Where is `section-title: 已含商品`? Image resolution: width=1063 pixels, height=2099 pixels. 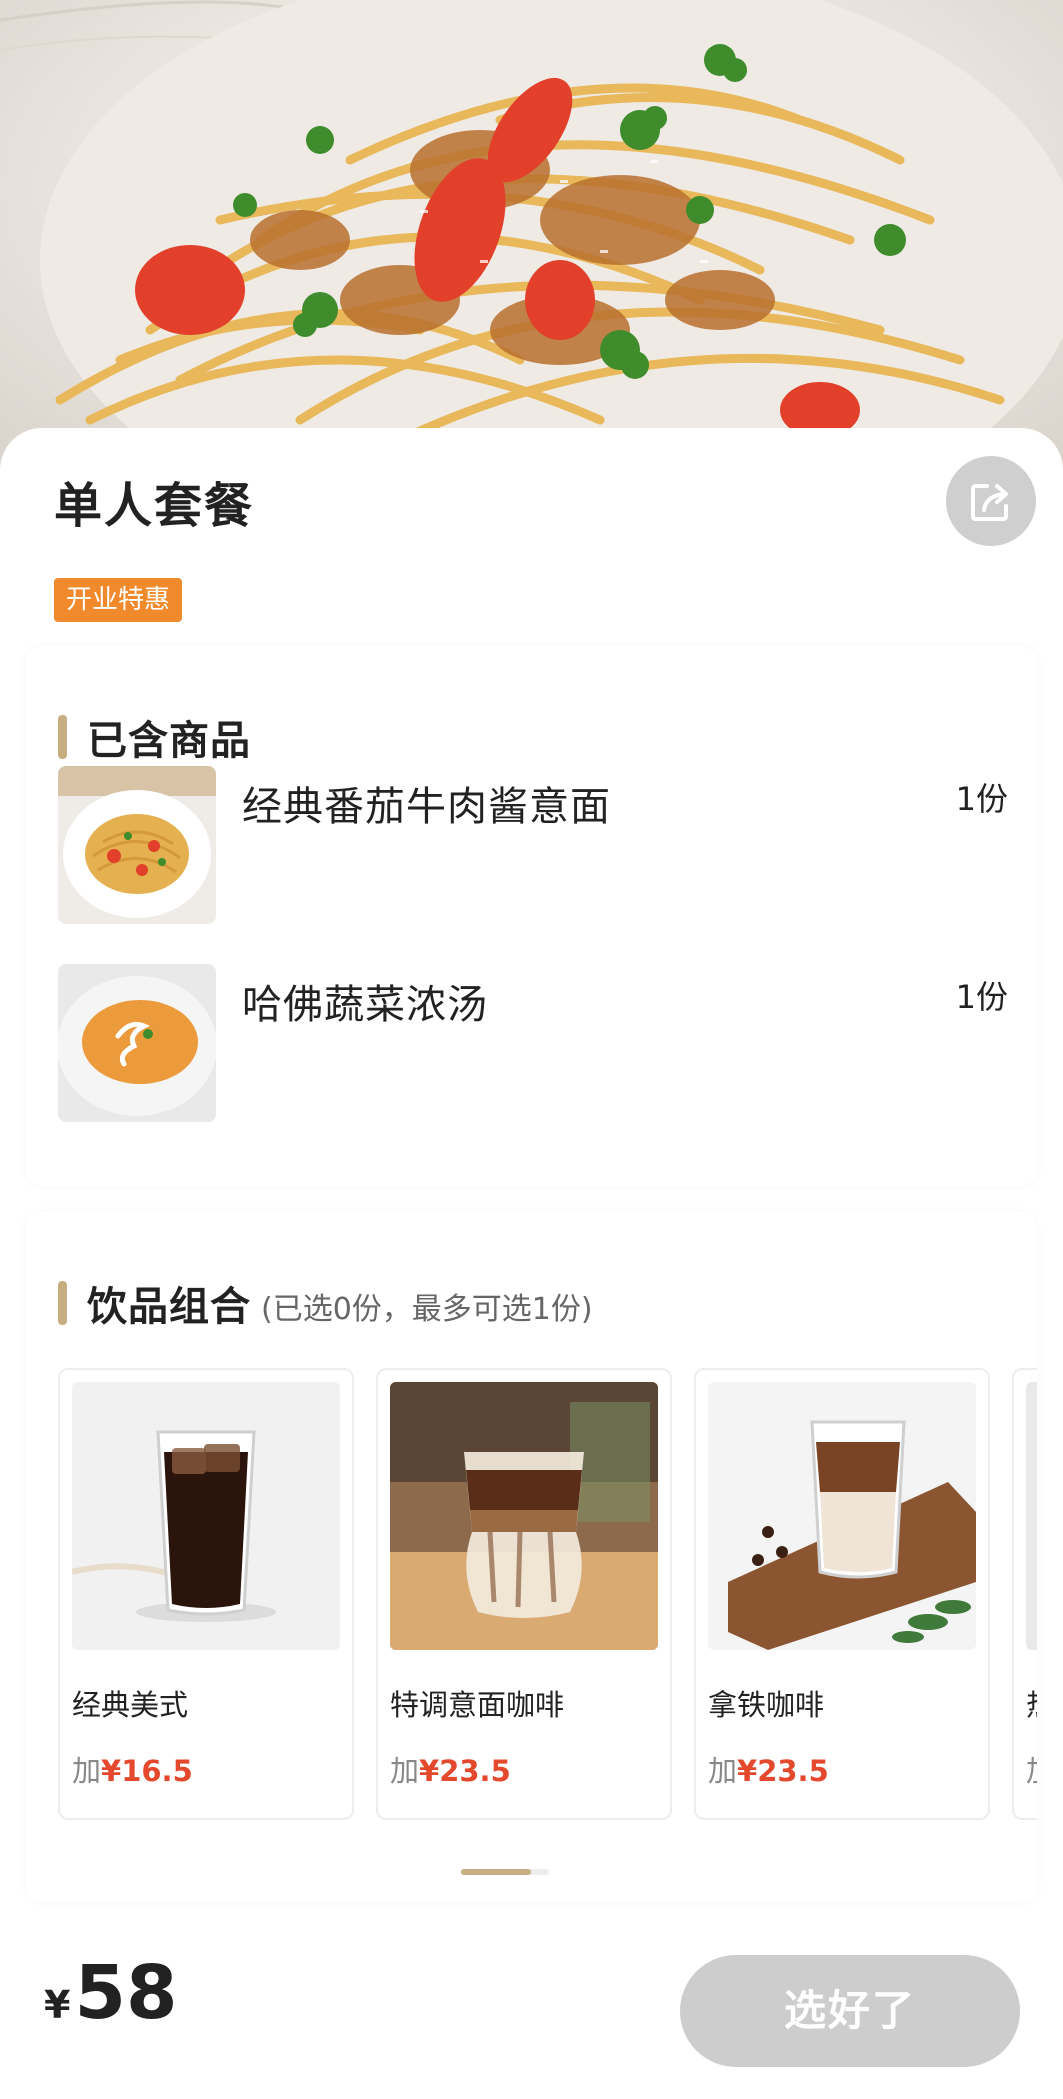
section-title: 已含商品 is located at coordinates (169, 741).